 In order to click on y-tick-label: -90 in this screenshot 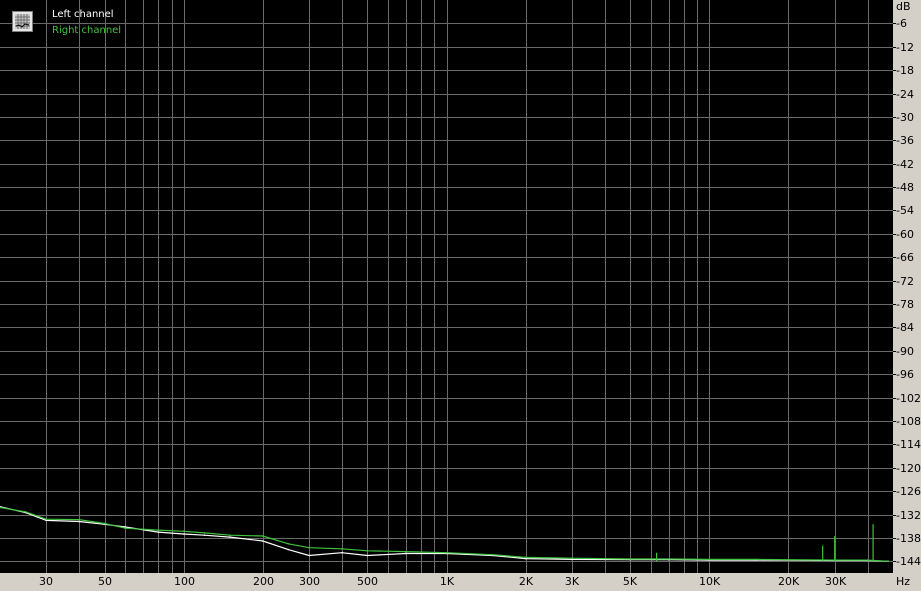, I will do `click(905, 351)`.